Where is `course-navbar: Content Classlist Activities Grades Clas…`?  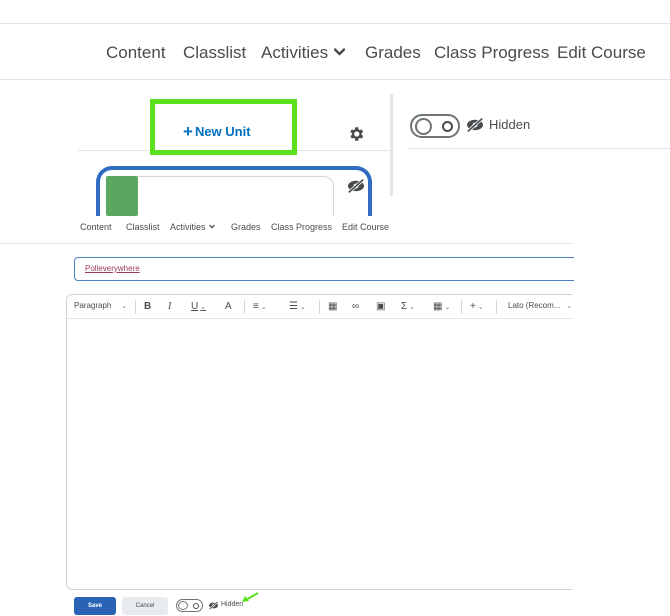 course-navbar: Content Classlist Activities Grades Clas… is located at coordinates (335, 52).